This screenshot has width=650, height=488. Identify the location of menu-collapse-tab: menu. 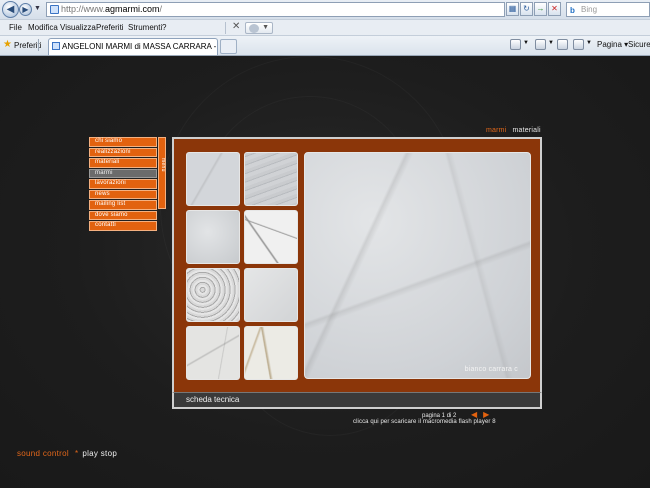
(162, 173).